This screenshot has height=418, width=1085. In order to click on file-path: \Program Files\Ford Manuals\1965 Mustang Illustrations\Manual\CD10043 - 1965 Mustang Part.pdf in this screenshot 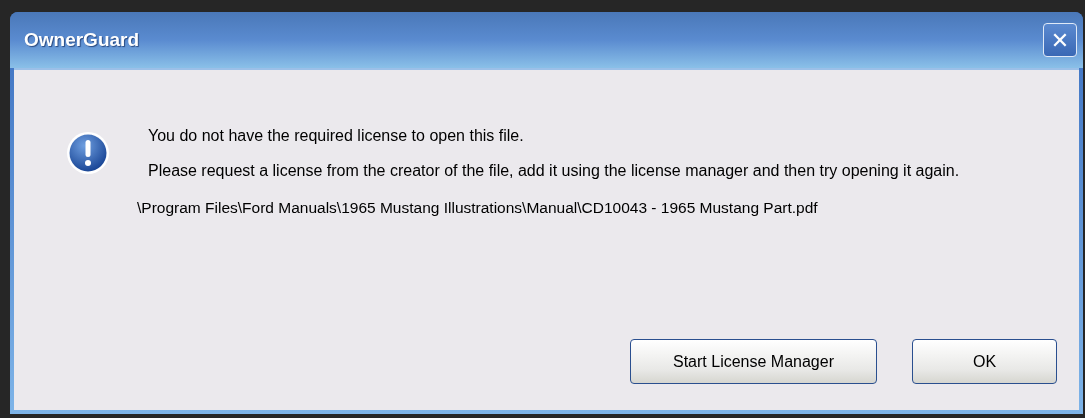, I will do `click(478, 208)`.